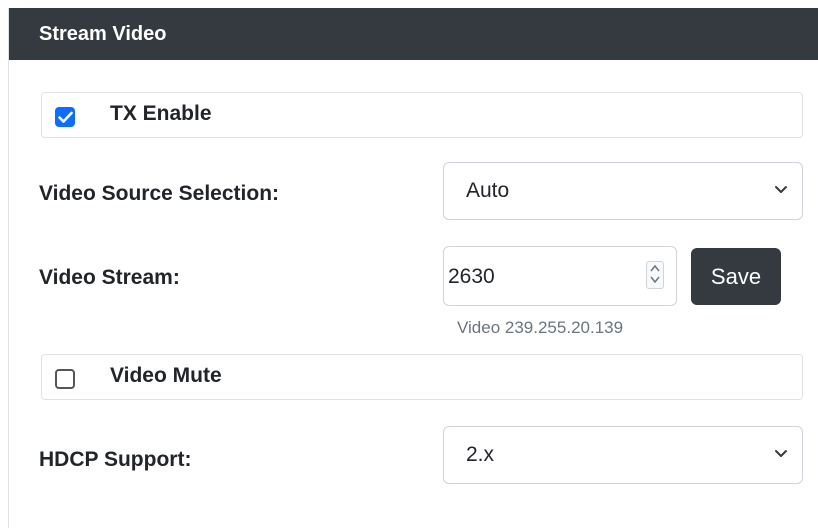 The height and width of the screenshot is (528, 818). I want to click on video-stream-help: Video 239.255.20.139, so click(540, 327).